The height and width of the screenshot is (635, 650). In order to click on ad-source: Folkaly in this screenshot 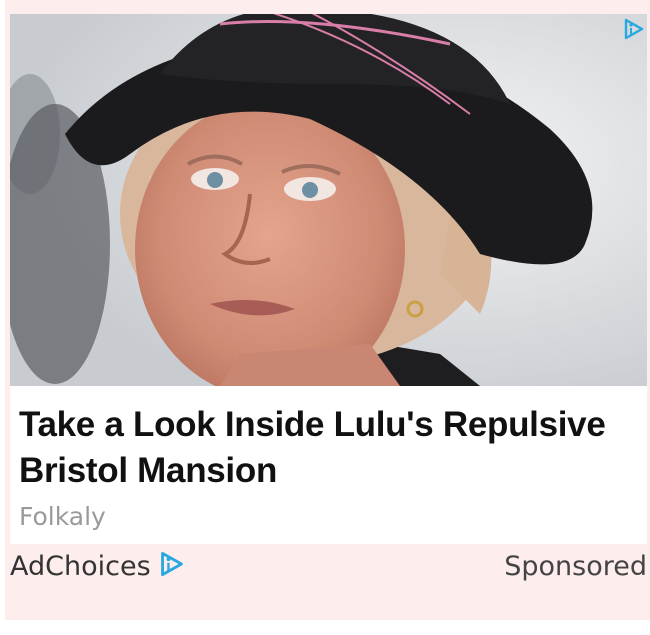, I will do `click(62, 516)`.